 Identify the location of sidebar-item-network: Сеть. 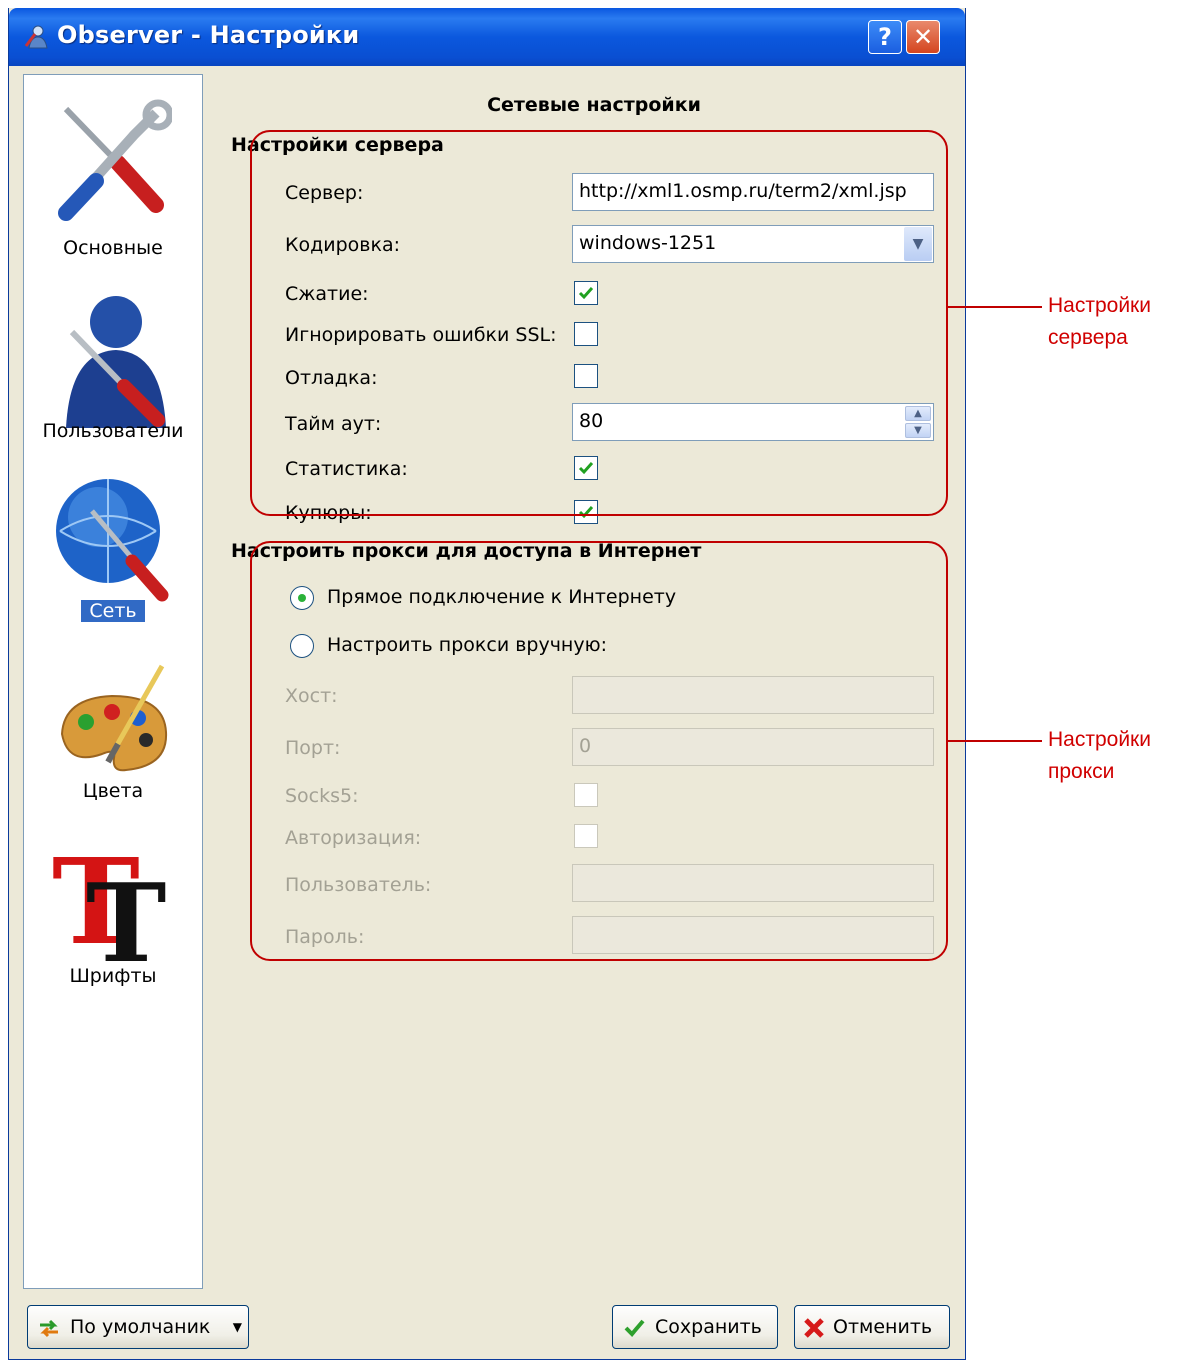
(113, 552).